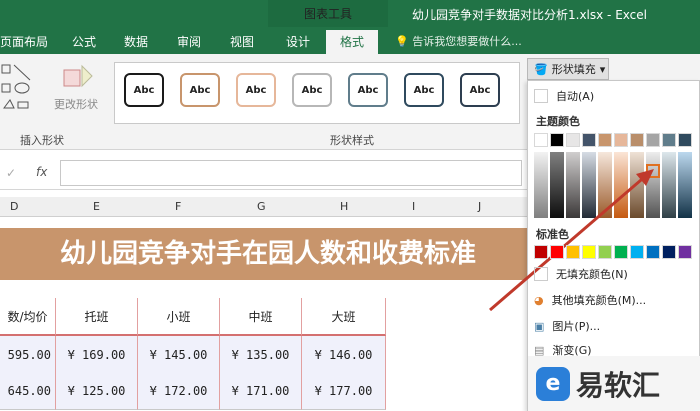 The width and height of the screenshot is (700, 411). What do you see at coordinates (24, 41) in the screenshot?
I see `tab-page-layout: 页面布局` at bounding box center [24, 41].